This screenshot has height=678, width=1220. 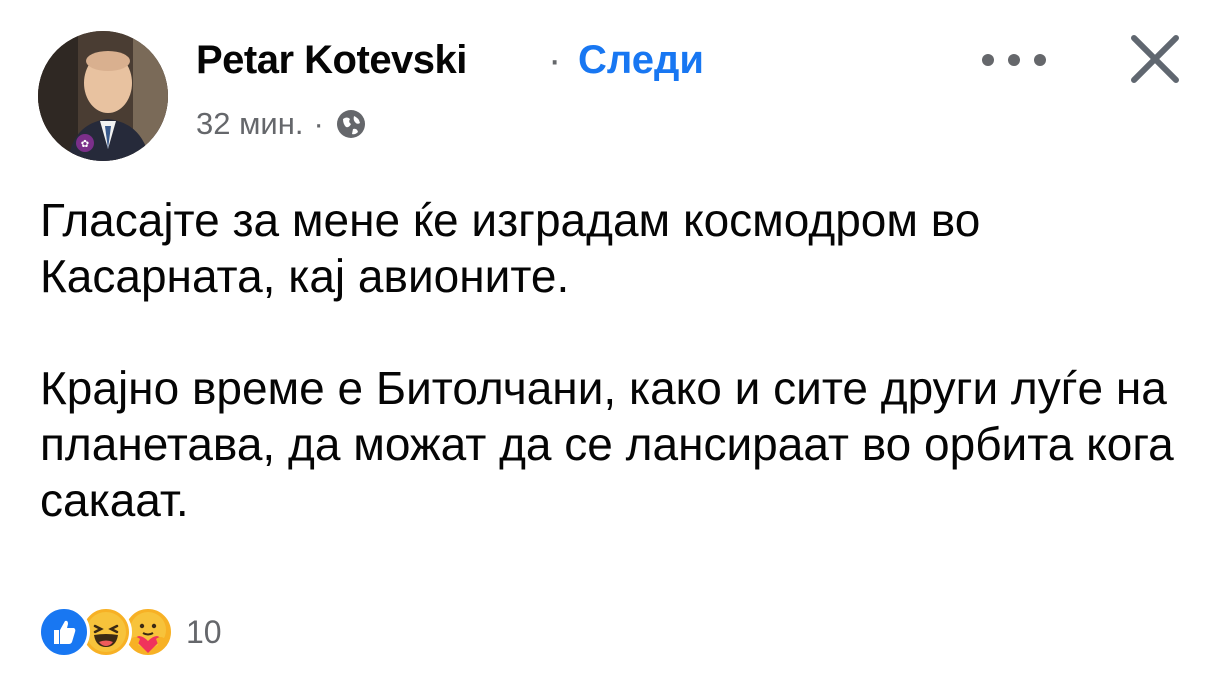 What do you see at coordinates (351, 124) in the screenshot?
I see `globe-icon` at bounding box center [351, 124].